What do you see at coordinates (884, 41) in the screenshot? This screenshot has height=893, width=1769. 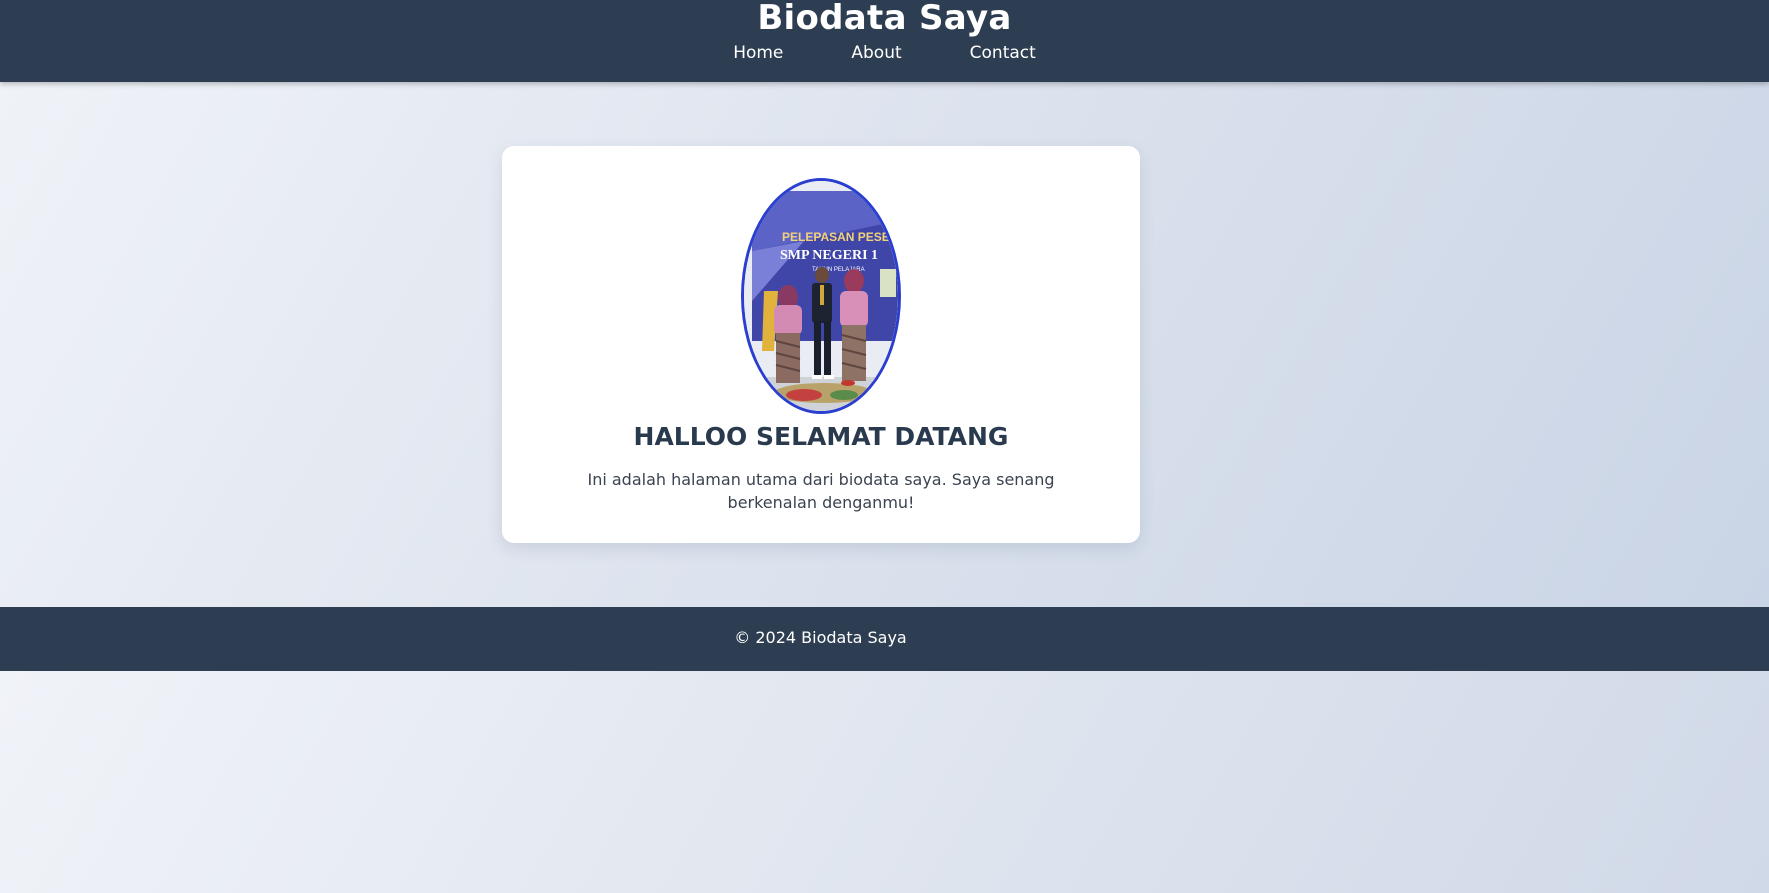 I see `site-header: Biodata Saya Home About Contact` at bounding box center [884, 41].